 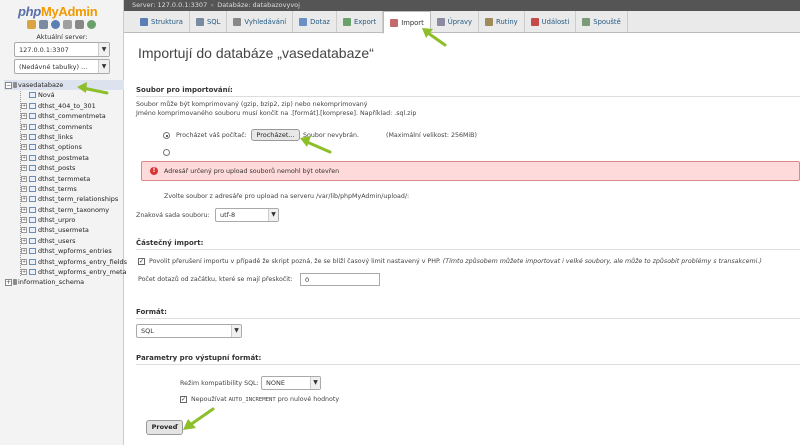 I want to click on tree-table-item: + dthst_commentmeta, so click(x=64, y=116).